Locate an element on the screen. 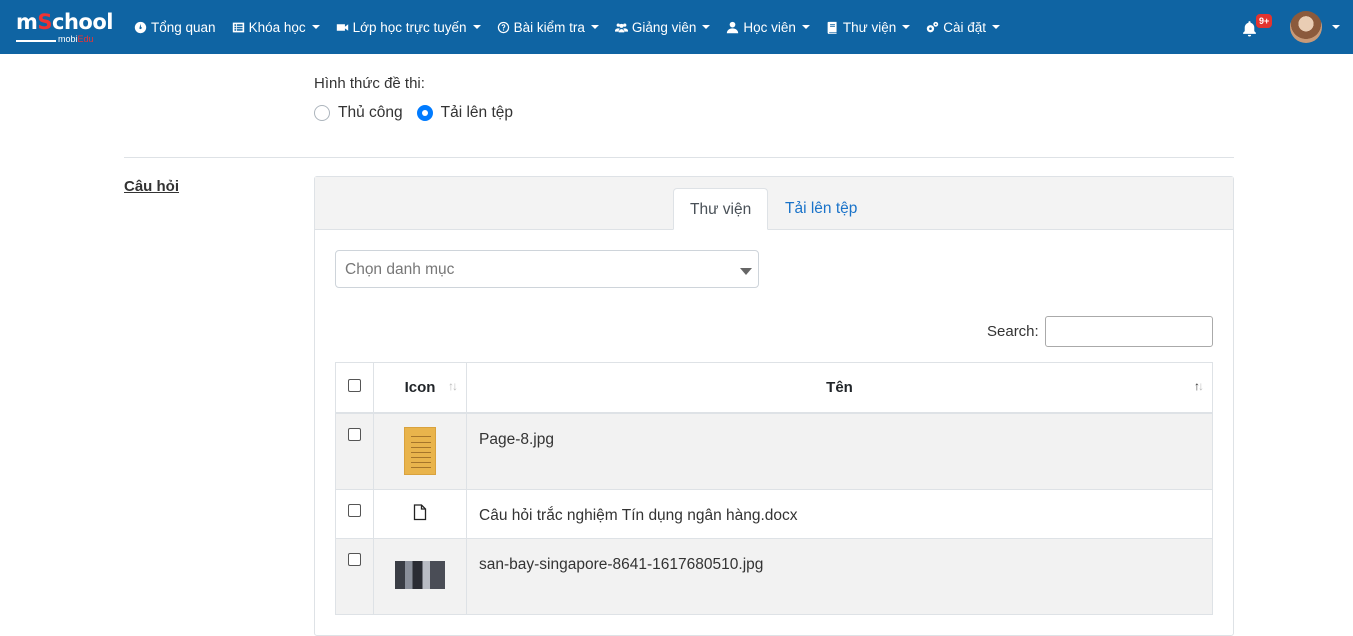 This screenshot has height=636, width=1353. select-all-header is located at coordinates (354, 388).